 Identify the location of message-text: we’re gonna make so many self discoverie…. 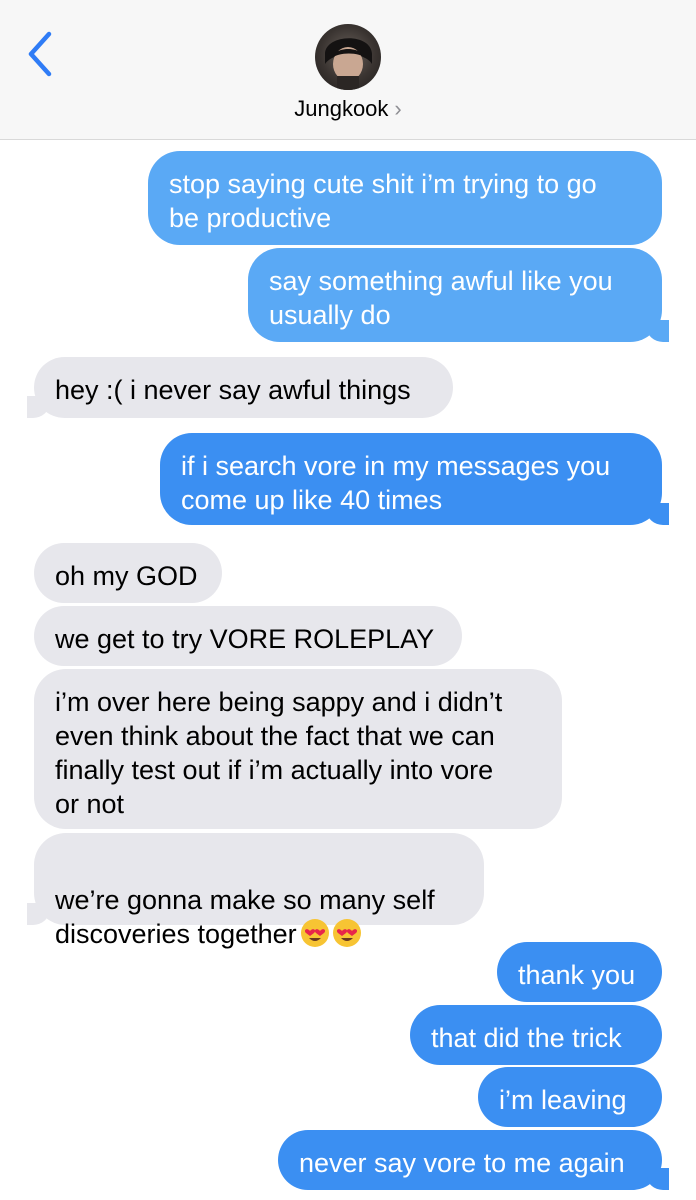
(245, 917).